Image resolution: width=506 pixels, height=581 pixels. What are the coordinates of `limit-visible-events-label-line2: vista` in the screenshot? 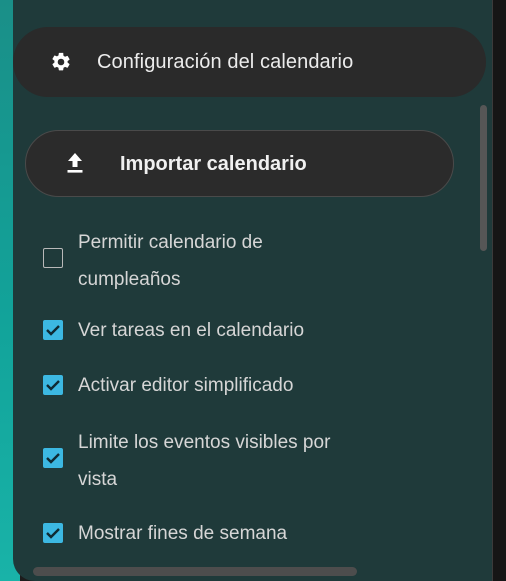 It's located at (98, 479).